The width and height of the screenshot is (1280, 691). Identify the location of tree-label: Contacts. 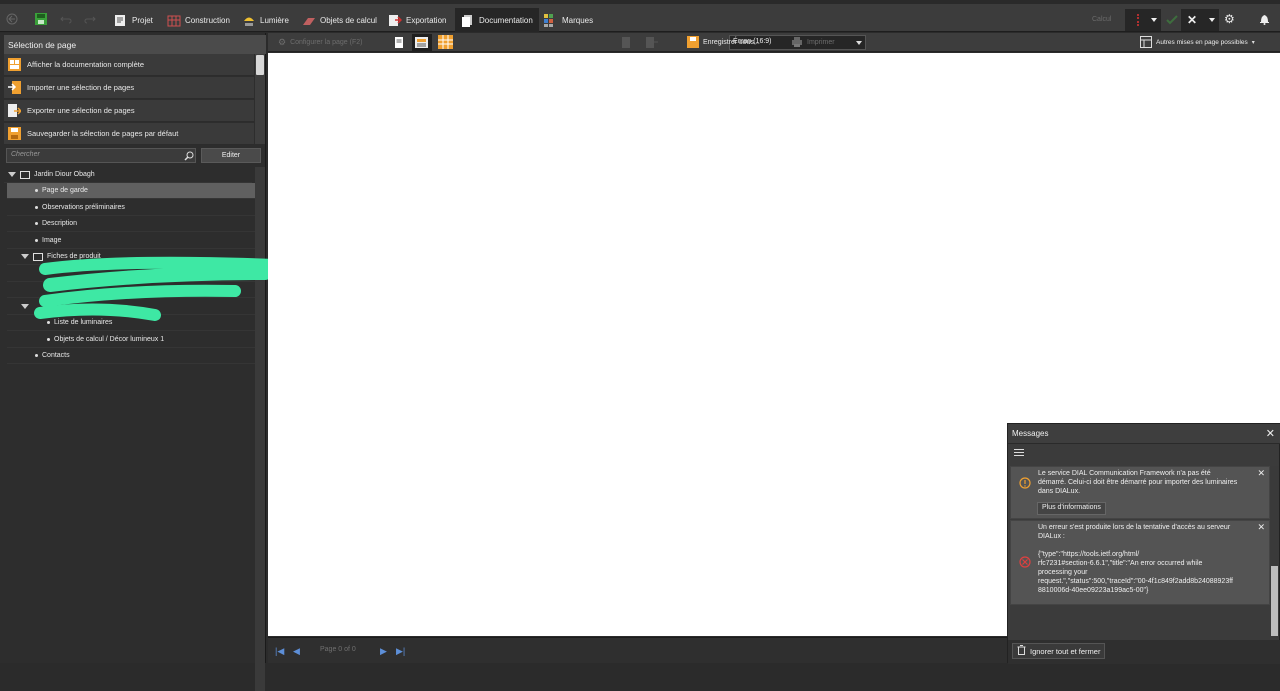
(56, 355).